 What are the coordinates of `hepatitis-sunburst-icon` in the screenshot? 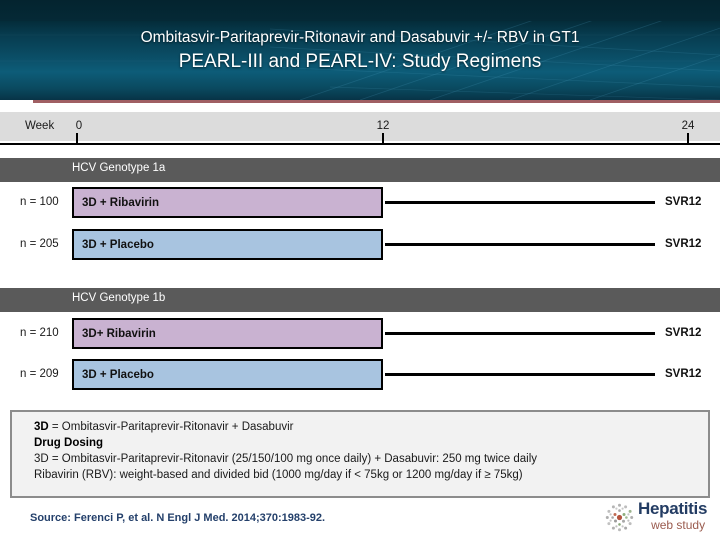 It's located at (619, 517).